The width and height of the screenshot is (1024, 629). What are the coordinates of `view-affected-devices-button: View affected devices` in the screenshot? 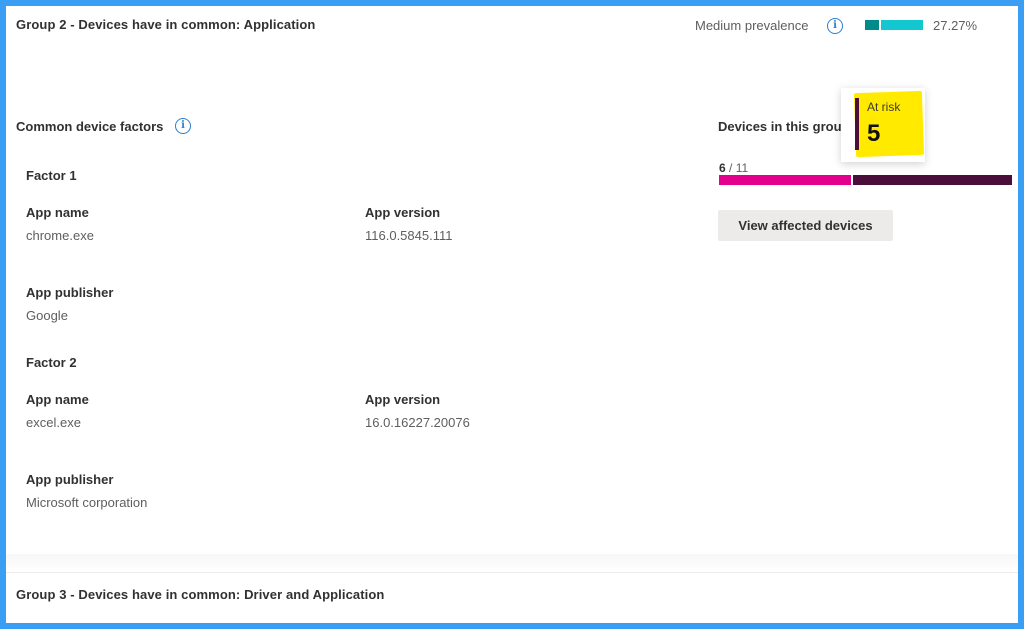 It's located at (805, 225).